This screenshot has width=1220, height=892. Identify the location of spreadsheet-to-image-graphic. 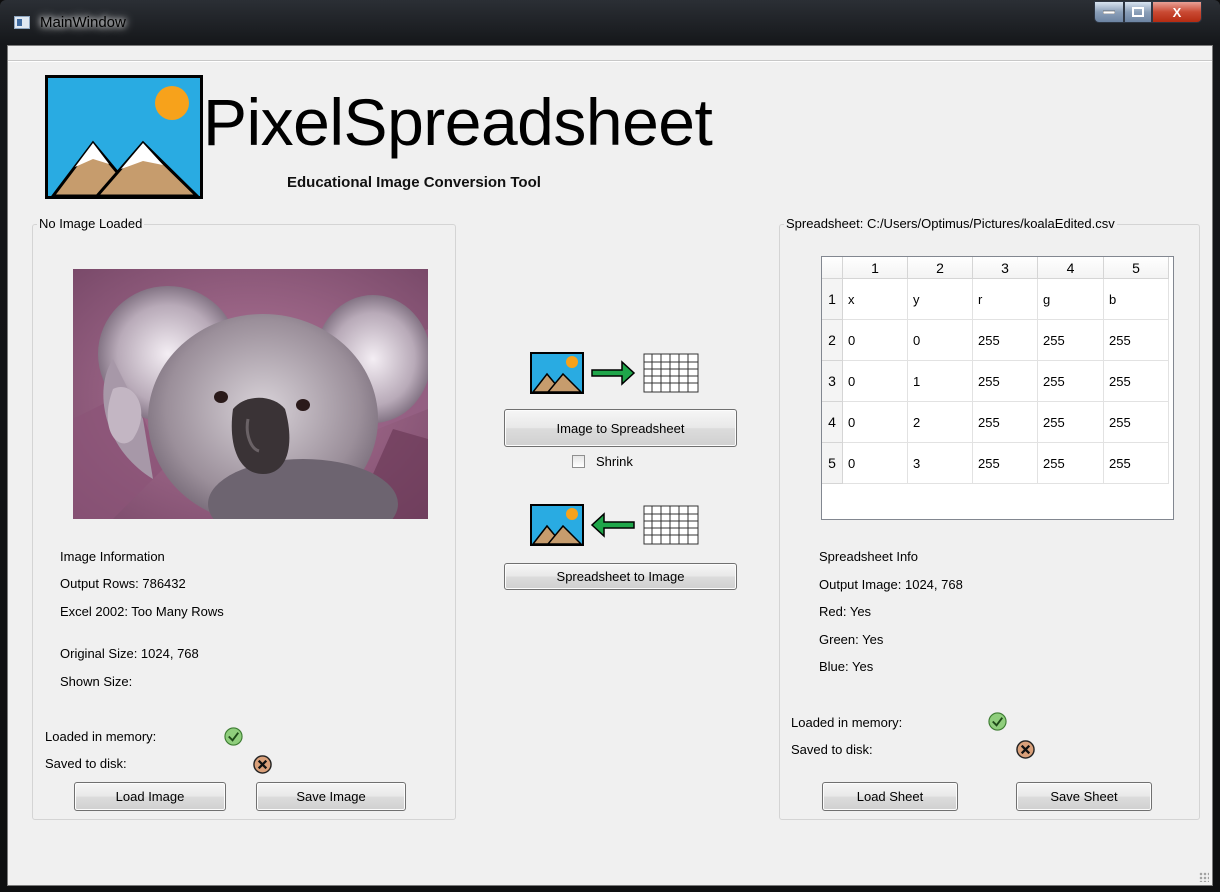
(614, 525).